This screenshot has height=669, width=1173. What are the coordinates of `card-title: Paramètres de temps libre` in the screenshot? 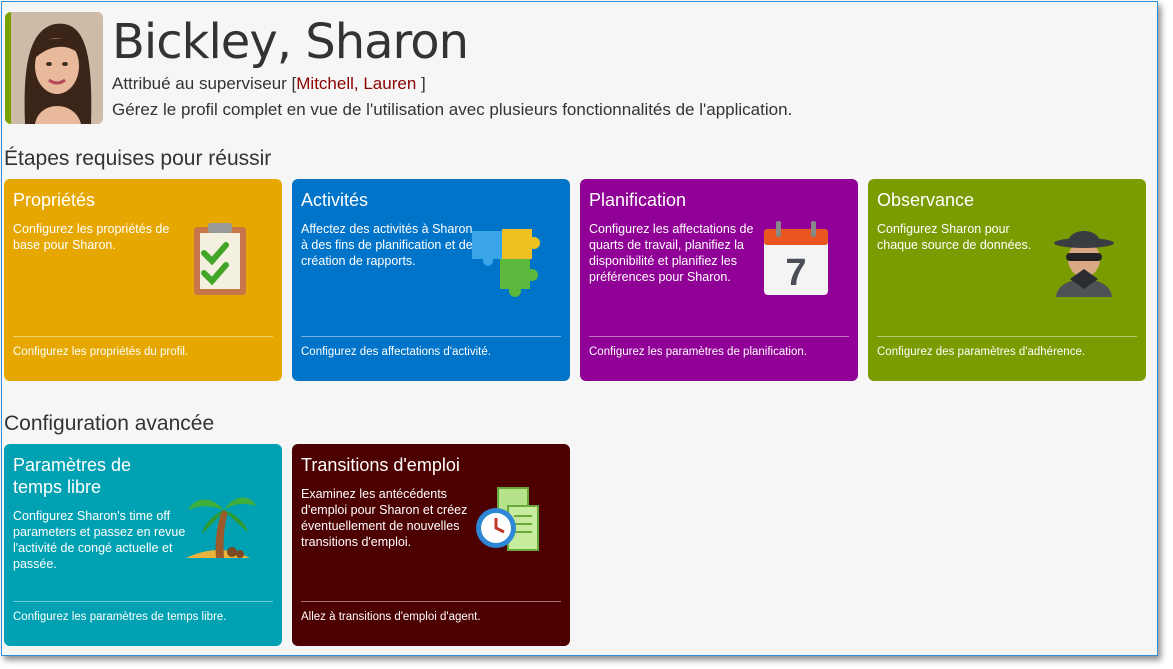 It's located at (72, 476).